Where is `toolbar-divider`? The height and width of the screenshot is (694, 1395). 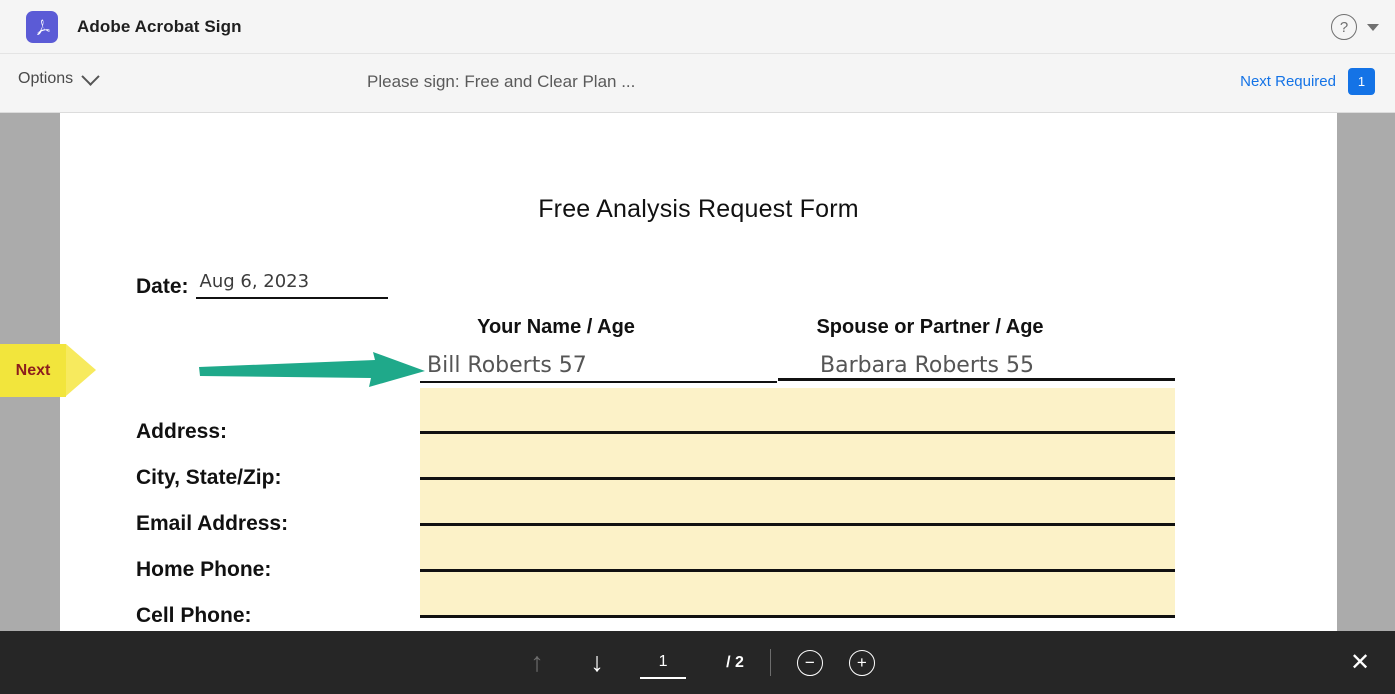
toolbar-divider is located at coordinates (770, 662).